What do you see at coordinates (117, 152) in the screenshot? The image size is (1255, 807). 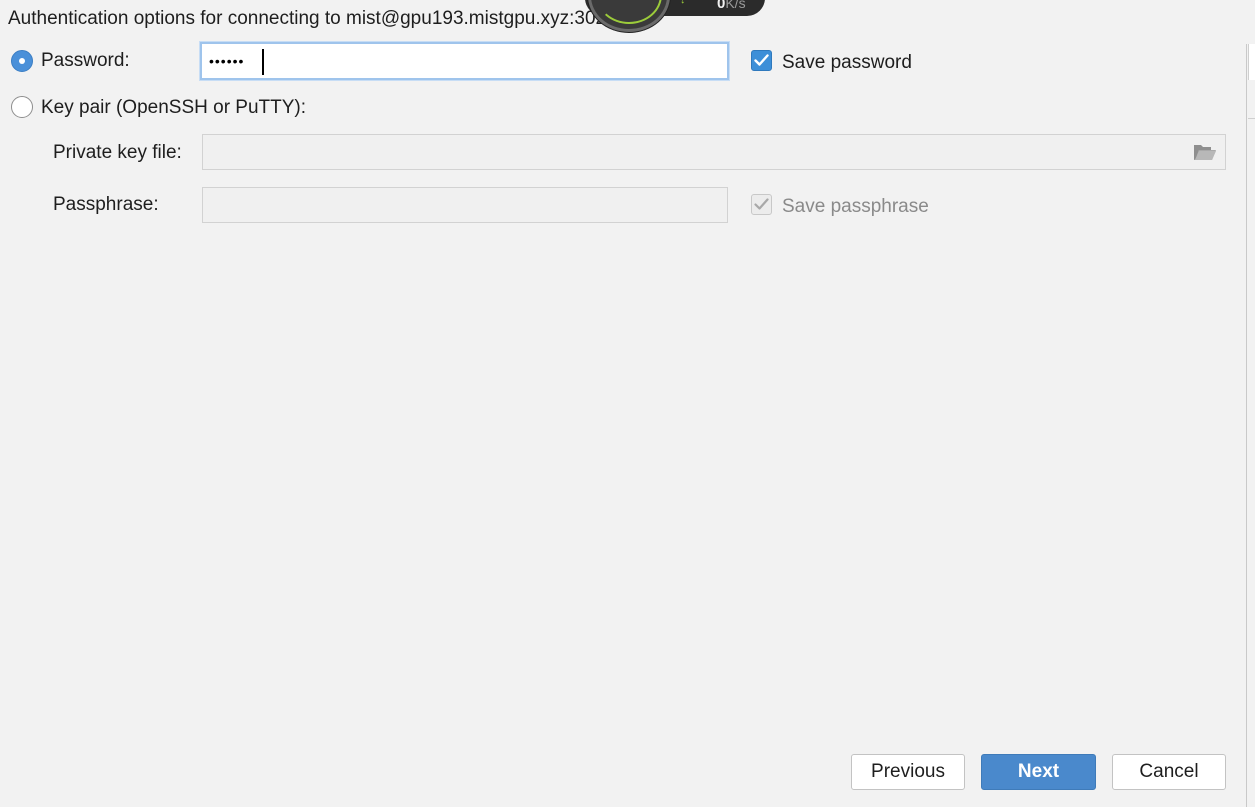 I see `private-key-label: Private key file:` at bounding box center [117, 152].